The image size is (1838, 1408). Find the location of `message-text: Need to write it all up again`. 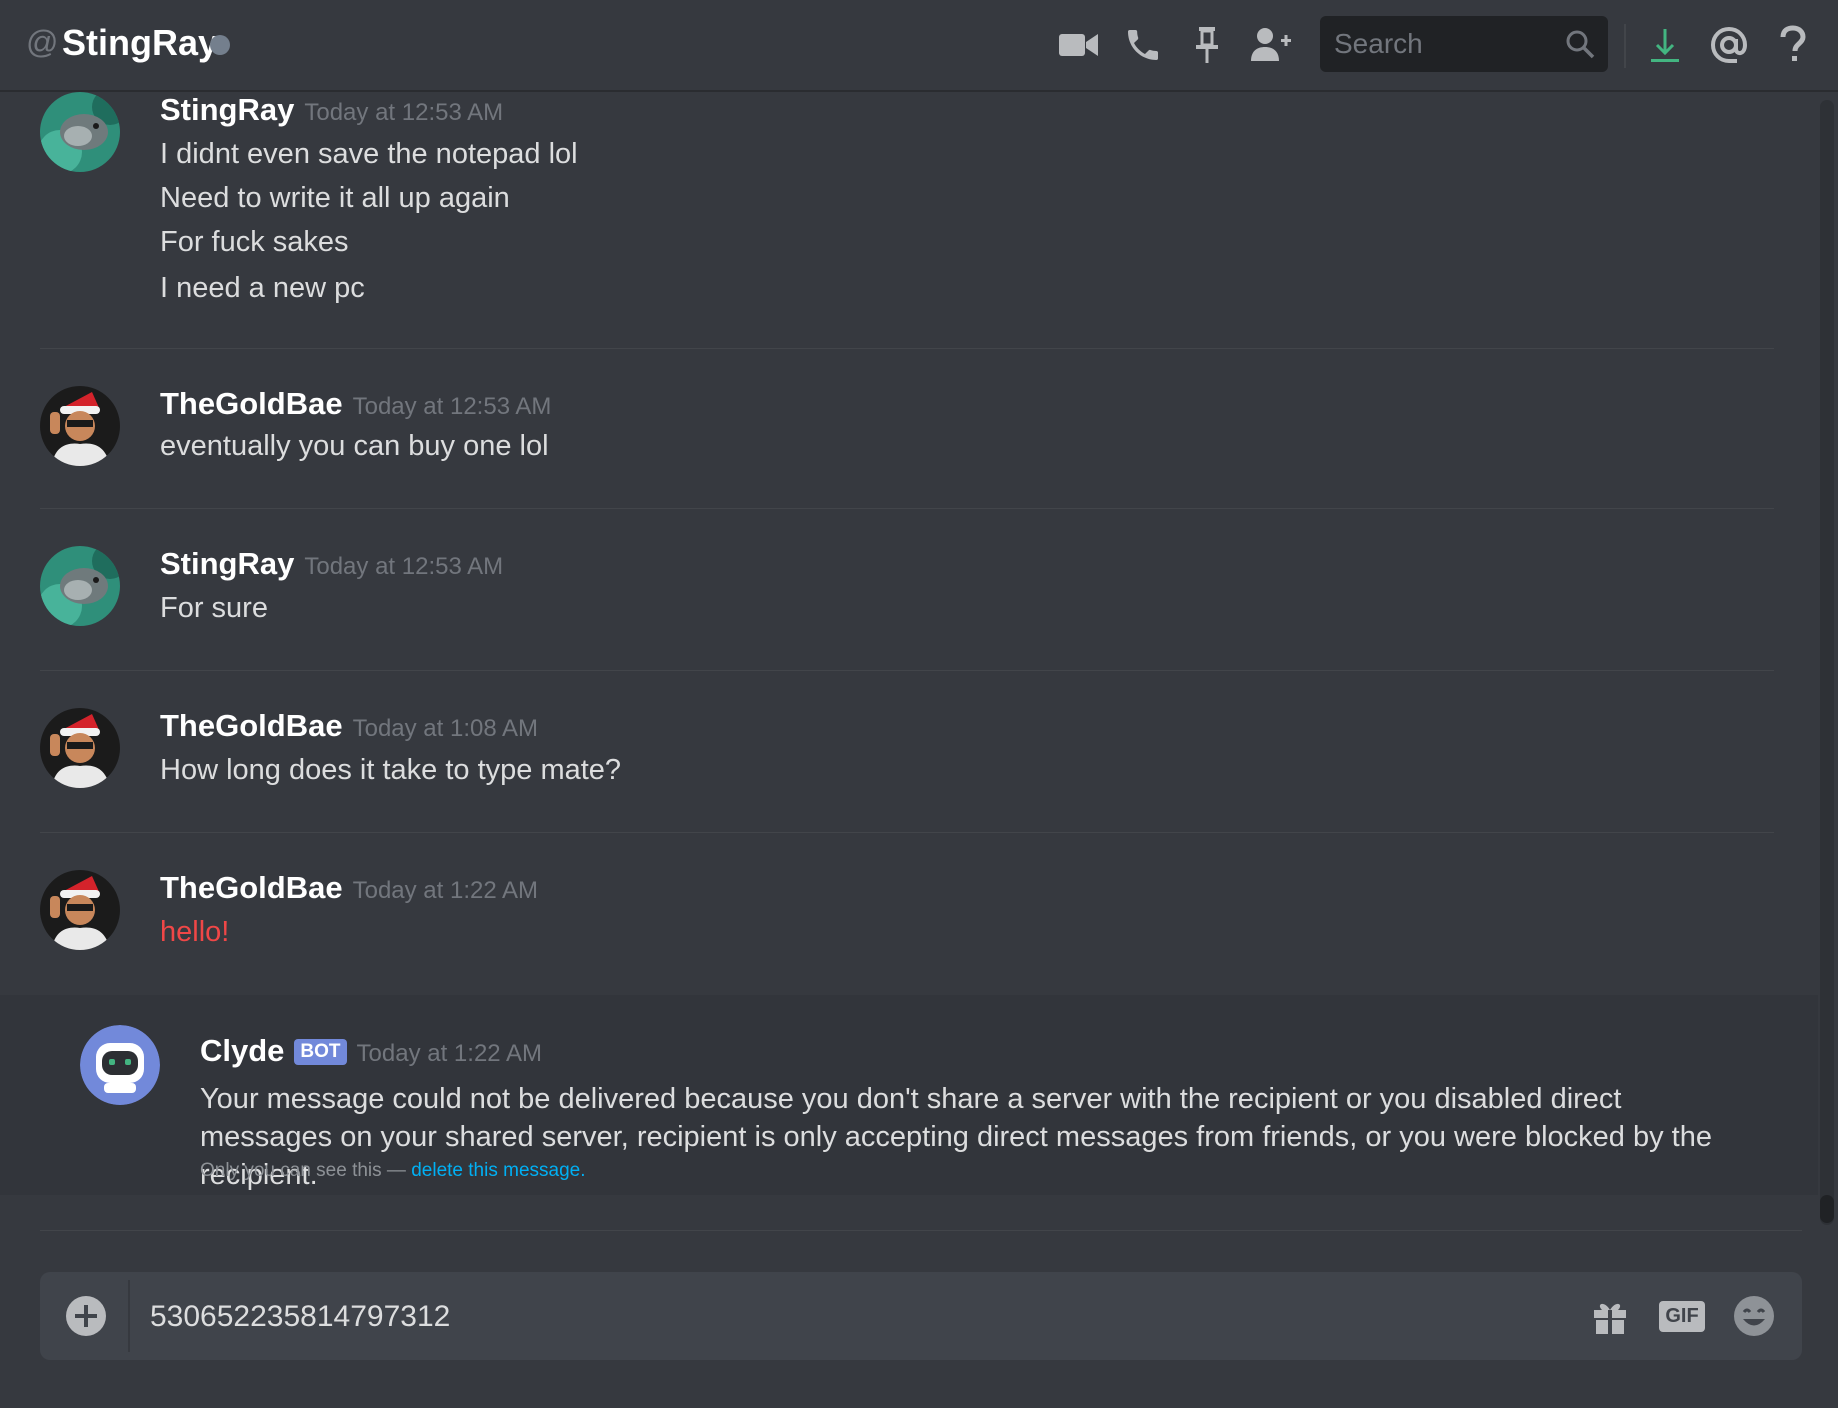

message-text: Need to write it all up again is located at coordinates (335, 198).